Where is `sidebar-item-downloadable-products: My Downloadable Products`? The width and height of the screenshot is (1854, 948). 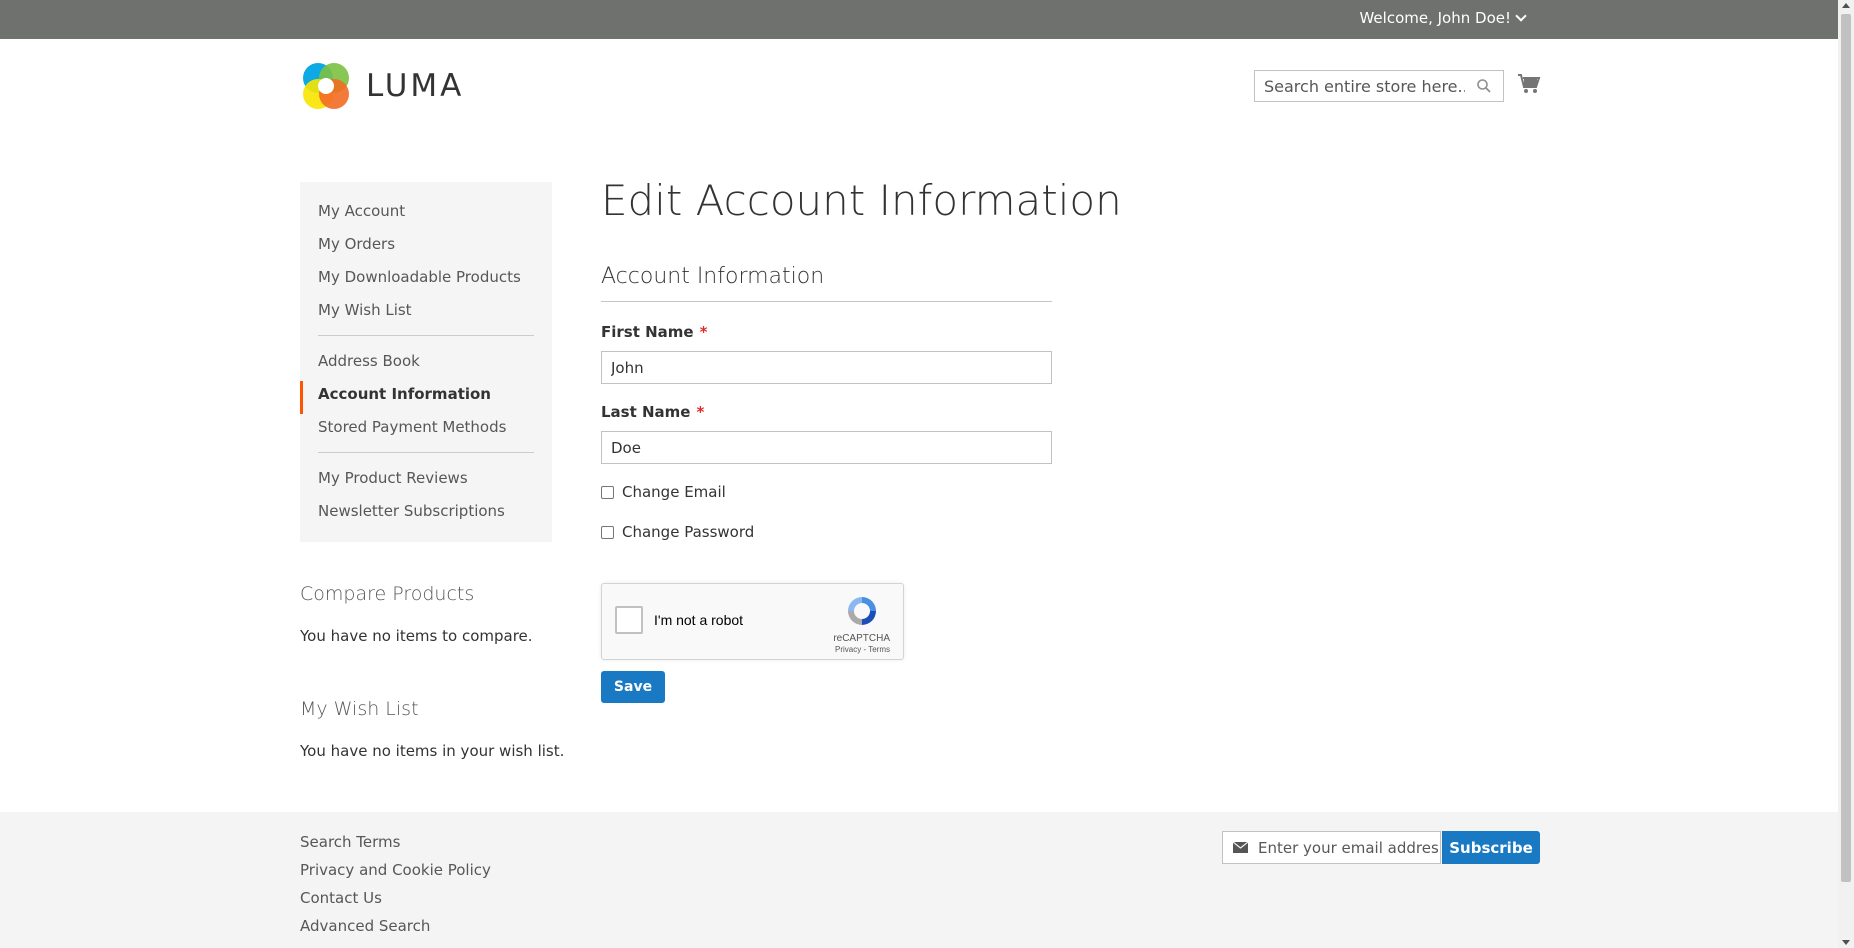 sidebar-item-downloadable-products: My Downloadable Products is located at coordinates (419, 277).